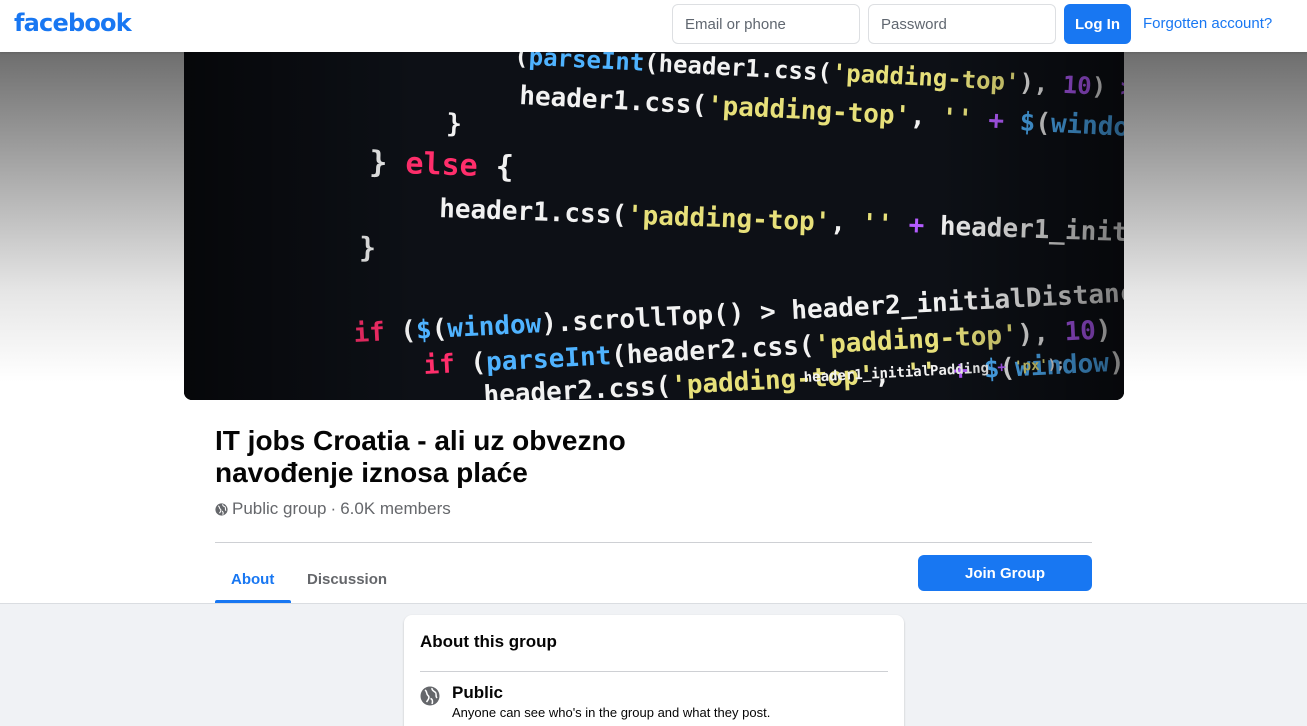  What do you see at coordinates (1005, 573) in the screenshot?
I see `join-group-button: Join Group` at bounding box center [1005, 573].